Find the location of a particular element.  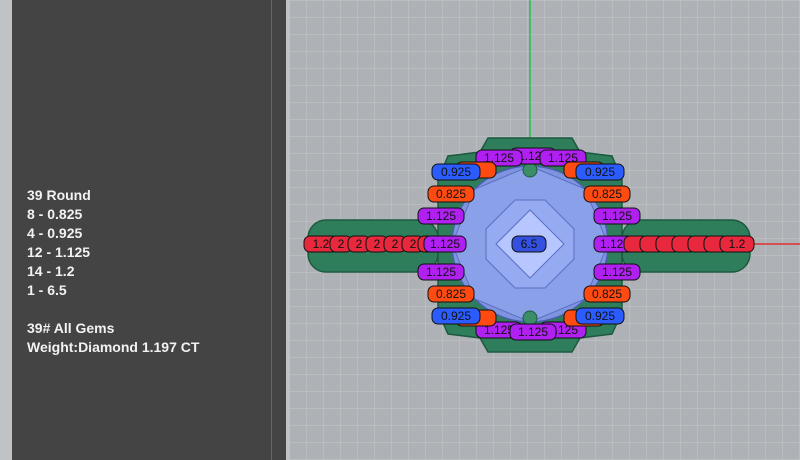

prong-top is located at coordinates (530, 170).